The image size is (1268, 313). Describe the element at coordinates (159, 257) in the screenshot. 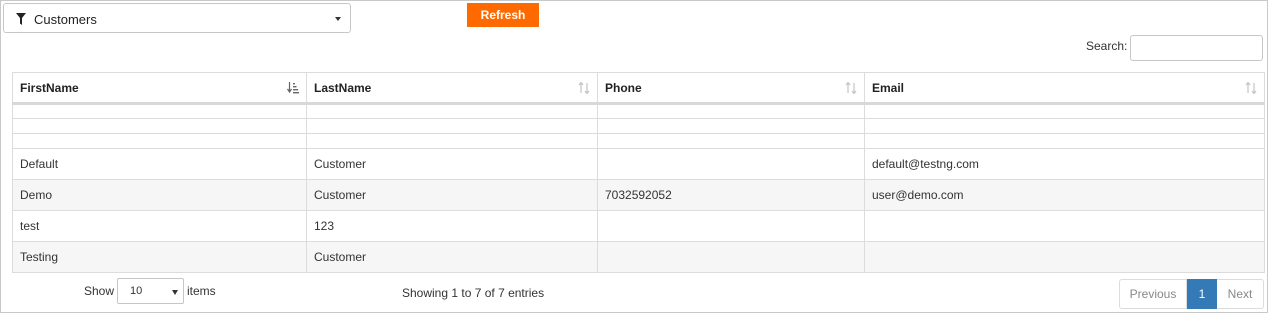

I see `cell-firstname: Testing` at that location.